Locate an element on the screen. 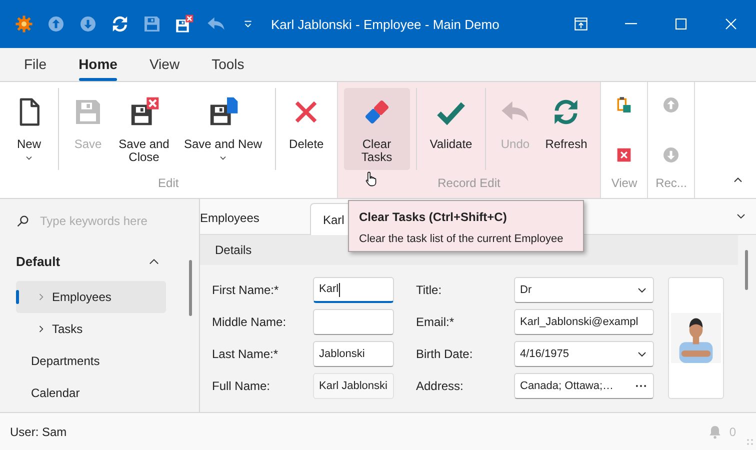 The image size is (756, 450). field-label: Middle Name: is located at coordinates (250, 322).